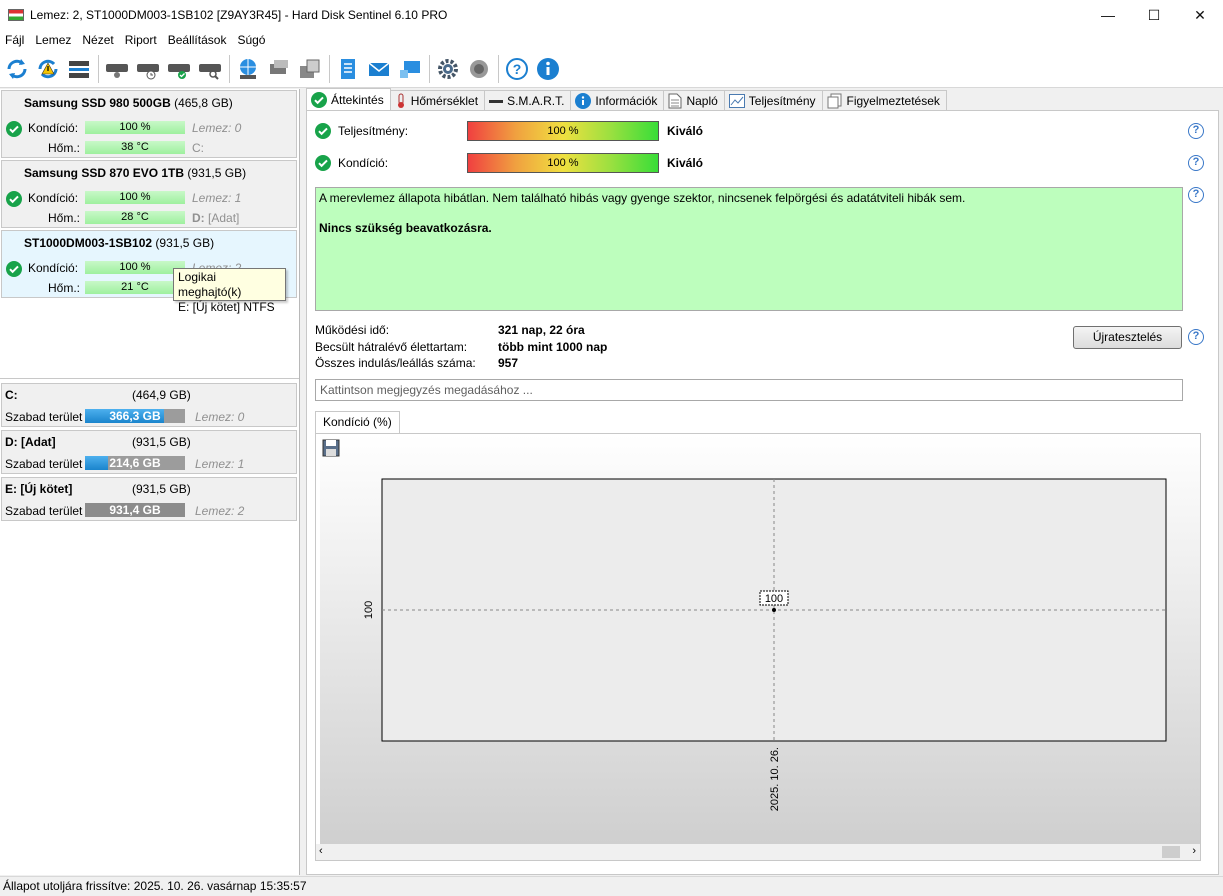  Describe the element at coordinates (251, 40) in the screenshot. I see `menu-help: Súgó` at that location.